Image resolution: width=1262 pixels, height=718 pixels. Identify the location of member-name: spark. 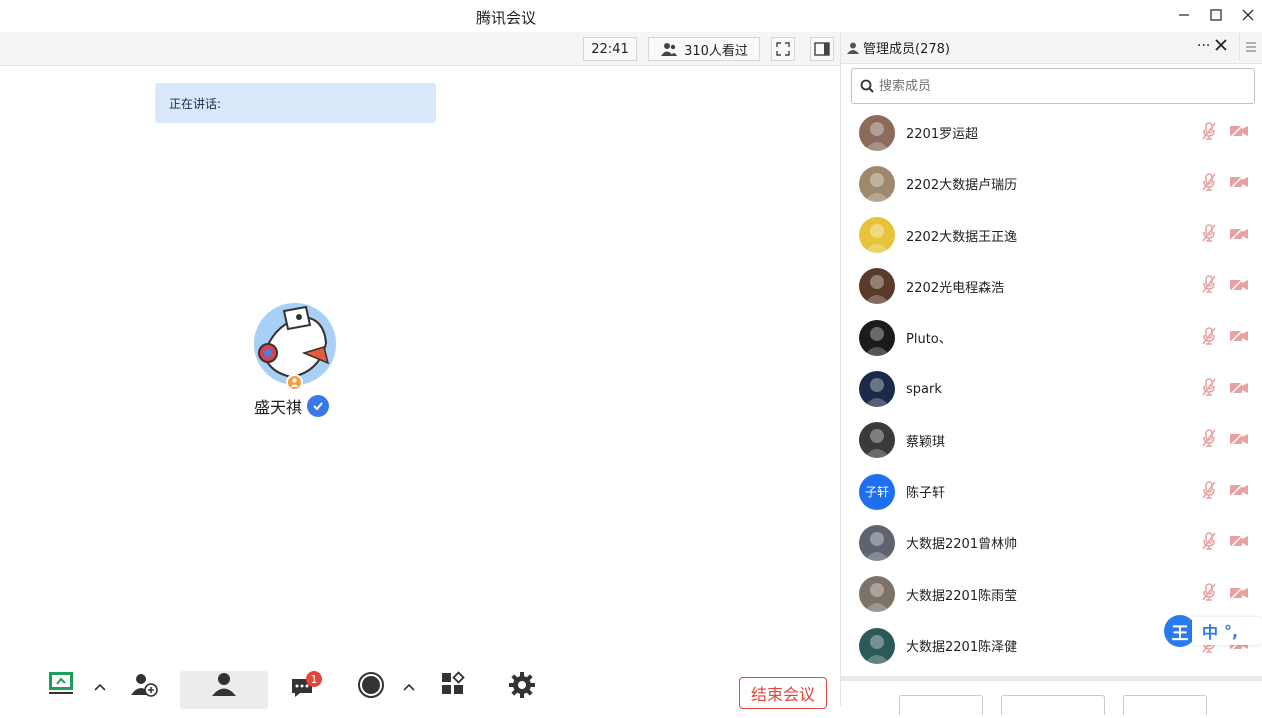
(924, 389).